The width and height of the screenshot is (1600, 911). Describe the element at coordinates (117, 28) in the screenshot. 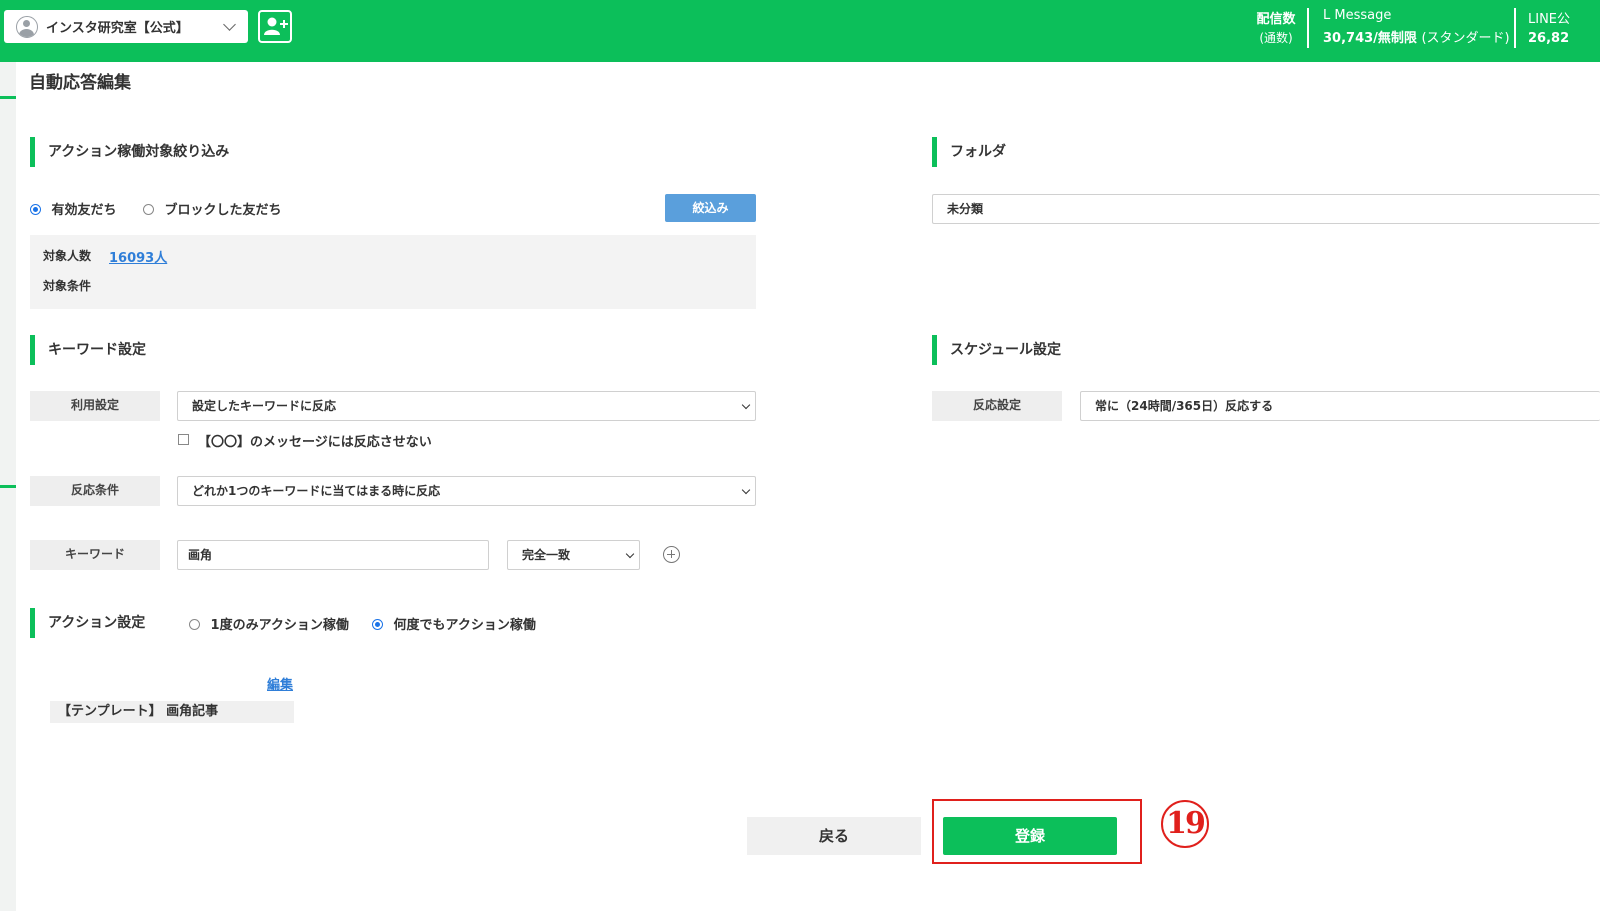

I see `account-name: インスタ研究室【公式】` at that location.